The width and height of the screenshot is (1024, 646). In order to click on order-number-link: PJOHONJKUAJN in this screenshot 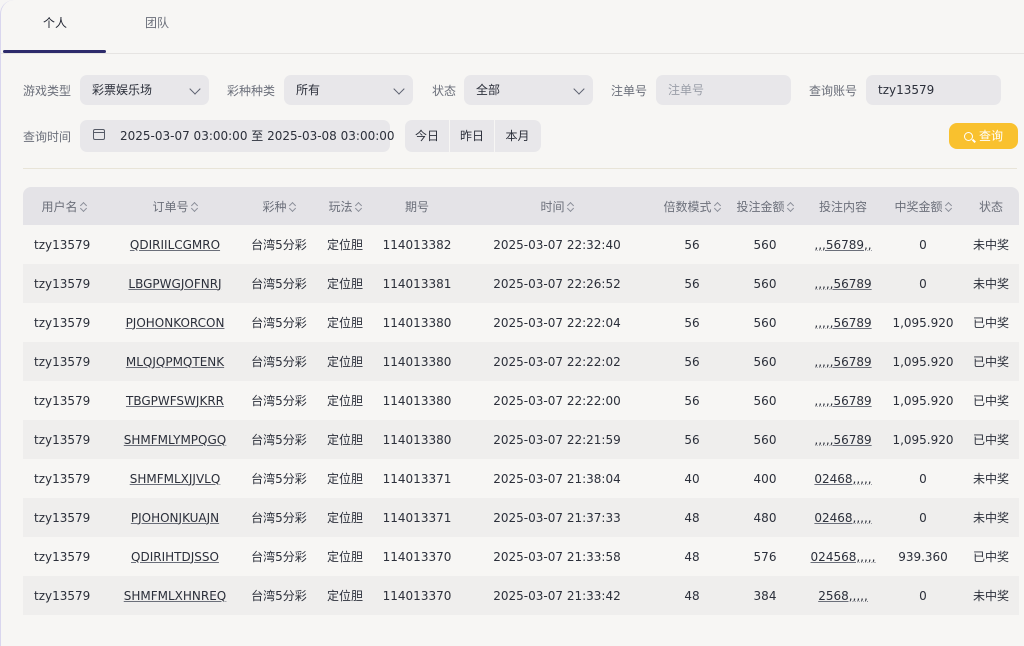, I will do `click(175, 518)`.